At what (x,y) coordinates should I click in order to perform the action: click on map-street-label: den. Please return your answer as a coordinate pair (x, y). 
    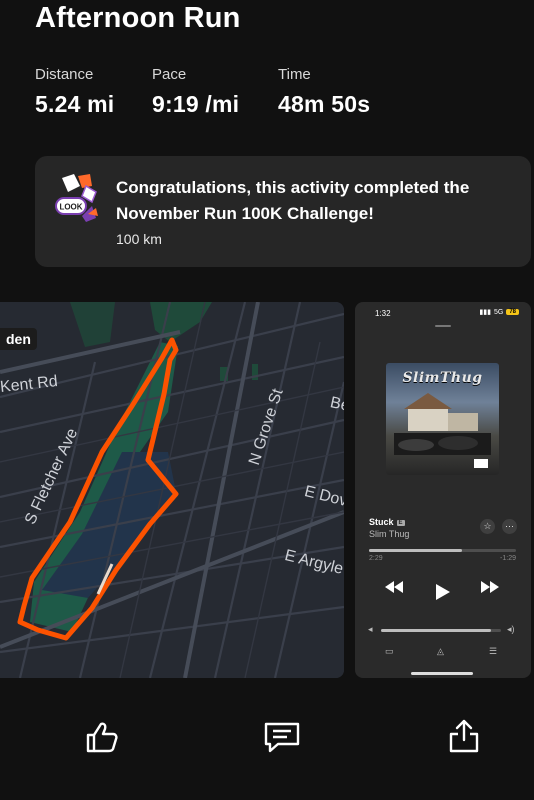
    Looking at the image, I should click on (18, 339).